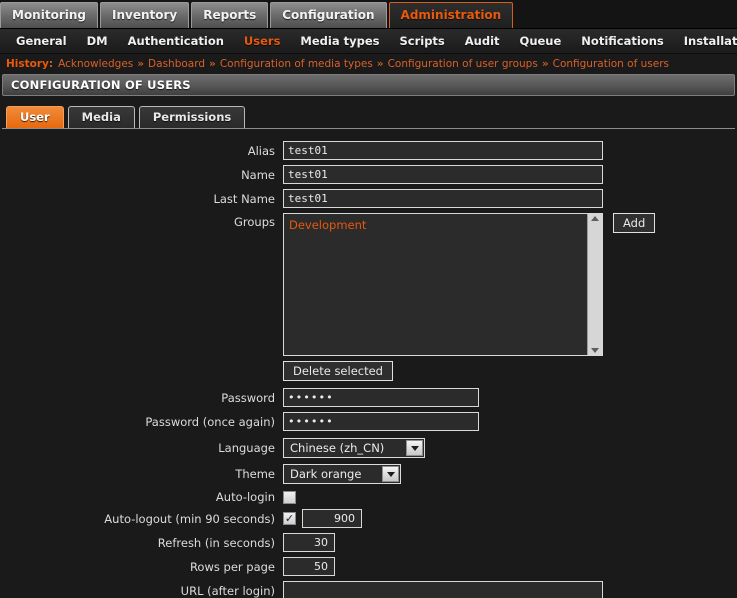  Describe the element at coordinates (230, 15) in the screenshot. I see `nav-tab-reports: Reports` at that location.